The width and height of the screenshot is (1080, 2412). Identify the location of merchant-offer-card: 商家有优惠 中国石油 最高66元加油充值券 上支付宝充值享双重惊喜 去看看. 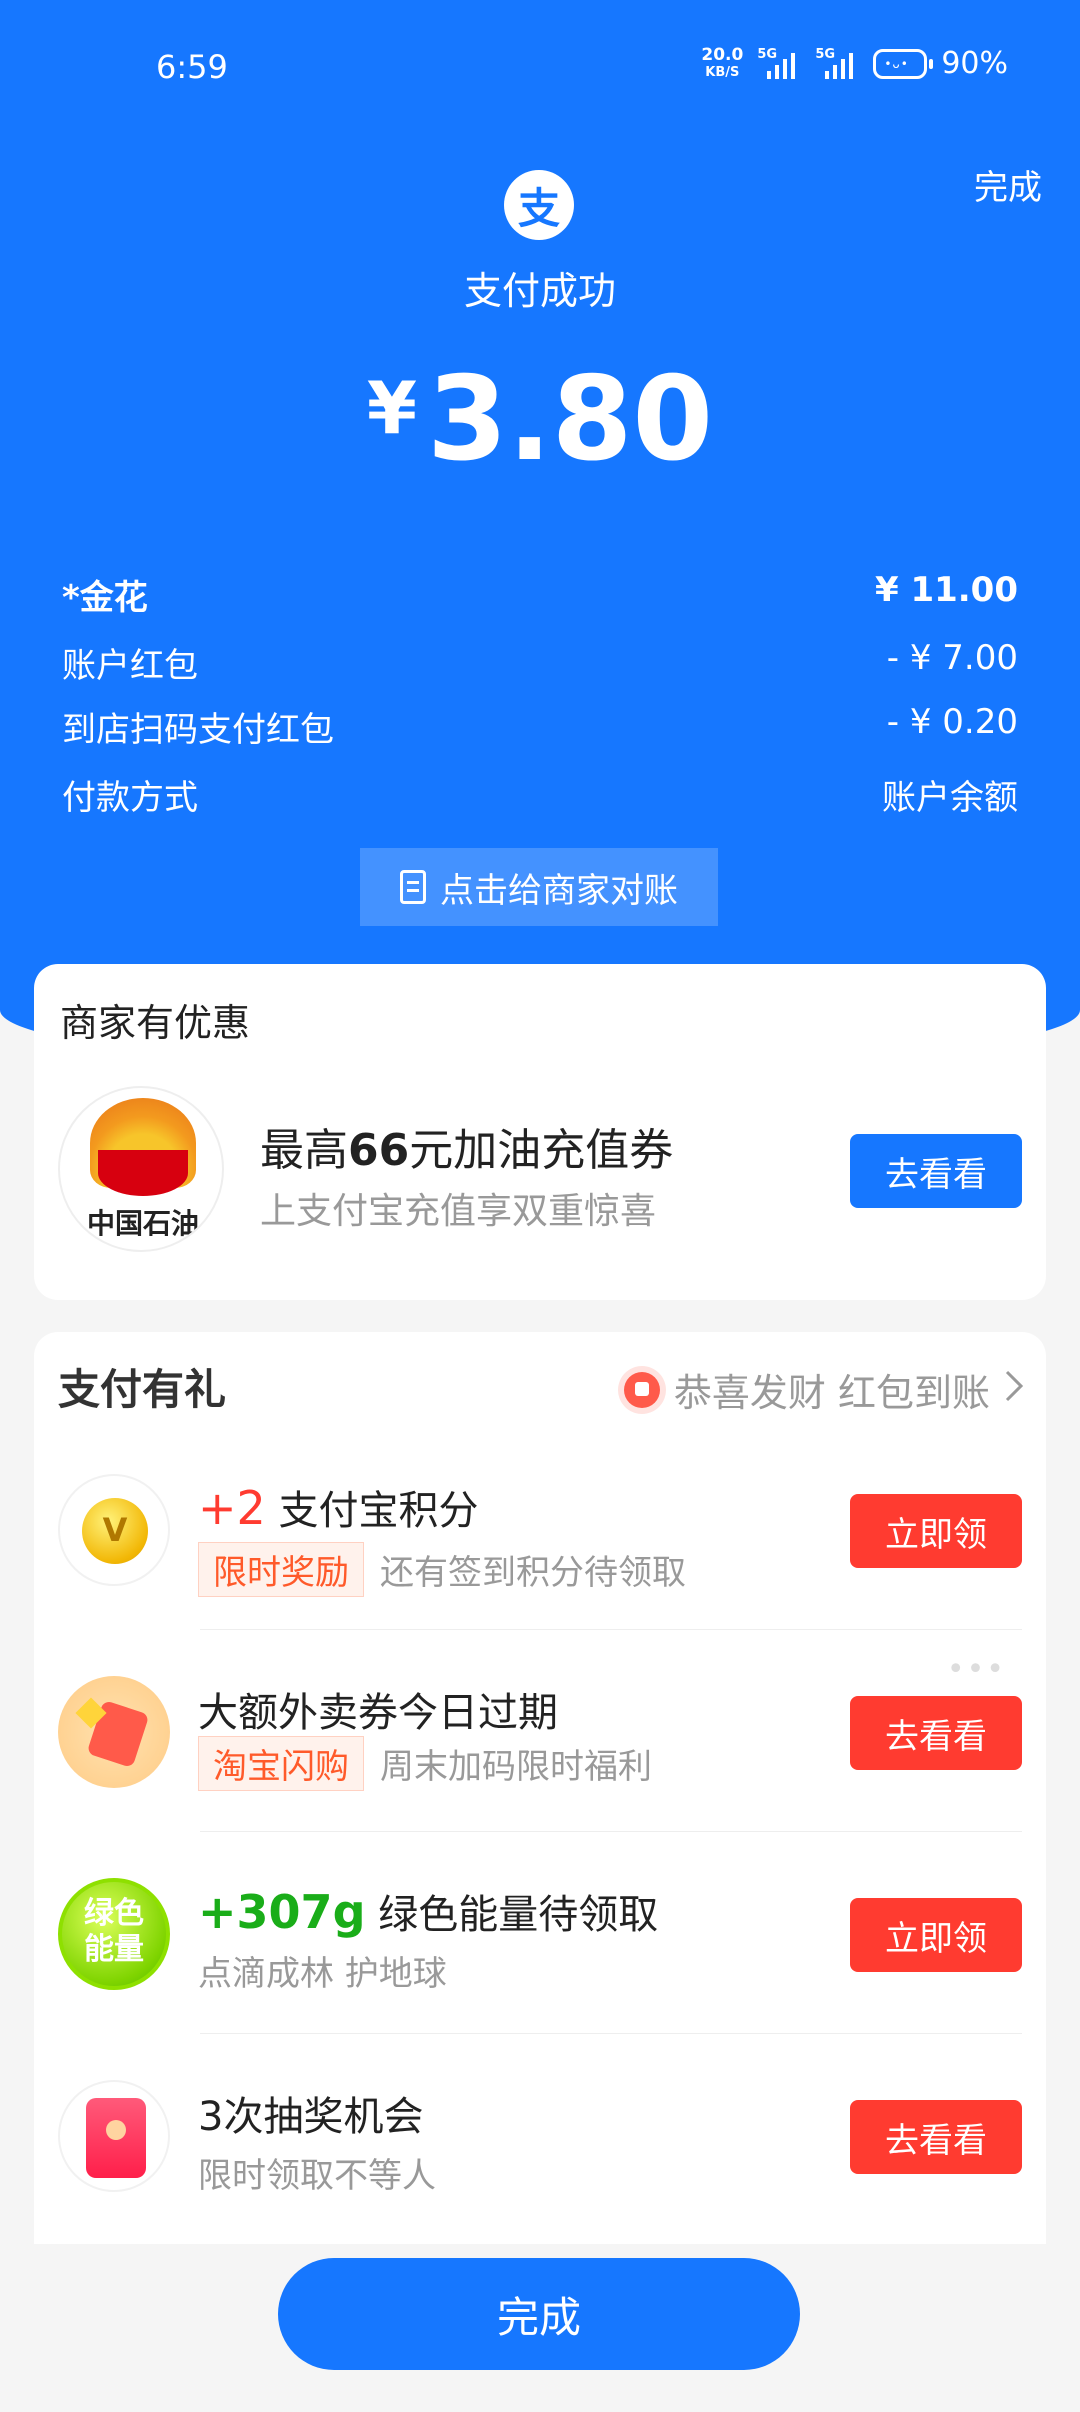
(540, 1132).